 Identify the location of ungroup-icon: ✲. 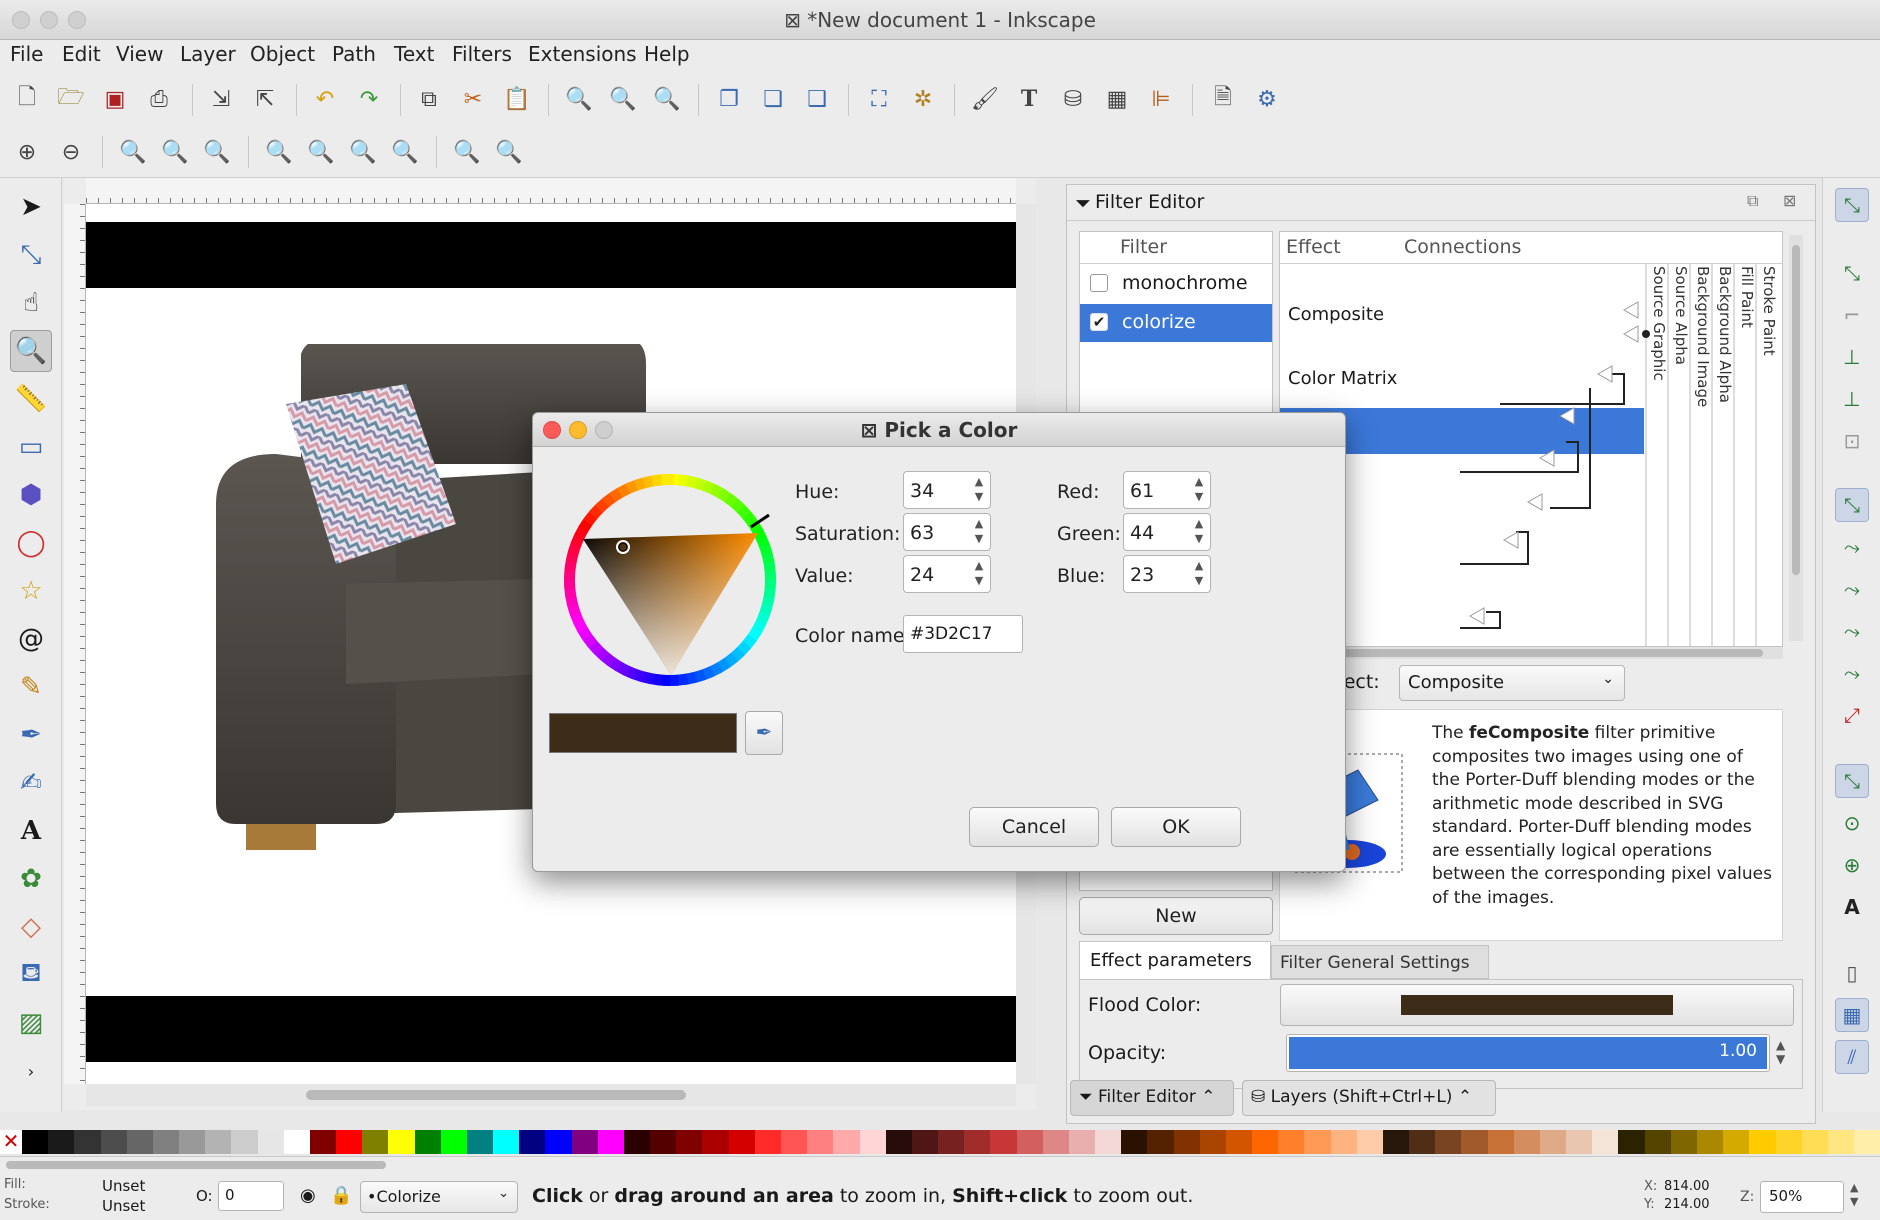
(923, 99).